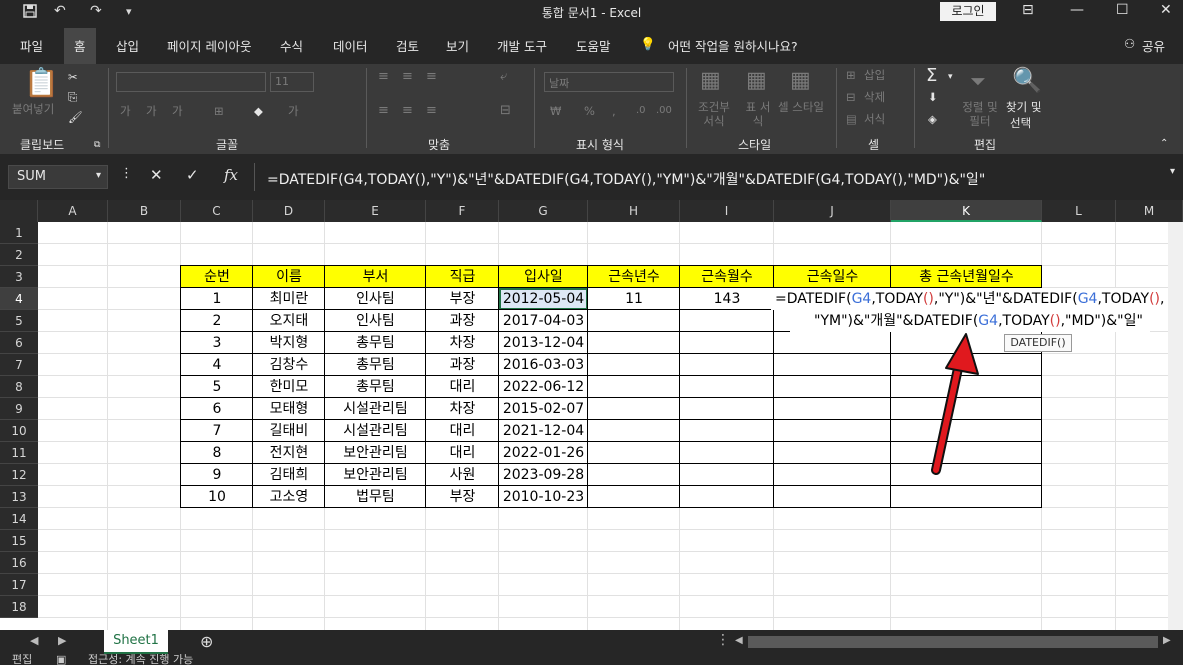 This screenshot has height=665, width=1183. I want to click on column-header: C, so click(217, 211).